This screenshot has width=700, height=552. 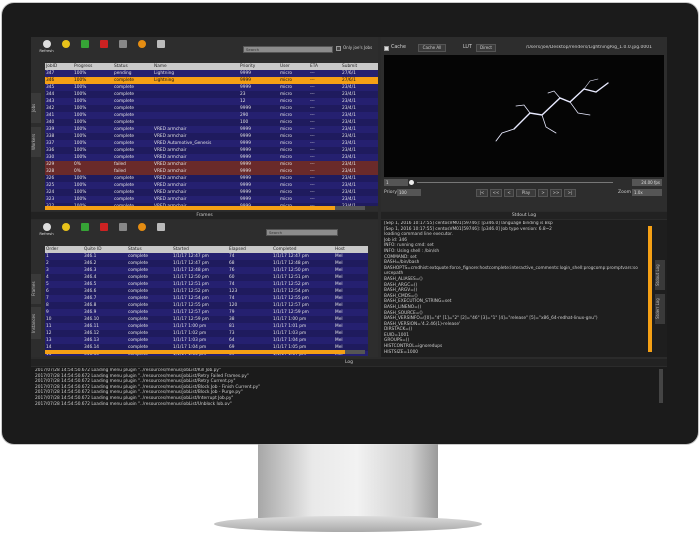 I want to click on jobs-column-header: Status, so click(x=133, y=66).